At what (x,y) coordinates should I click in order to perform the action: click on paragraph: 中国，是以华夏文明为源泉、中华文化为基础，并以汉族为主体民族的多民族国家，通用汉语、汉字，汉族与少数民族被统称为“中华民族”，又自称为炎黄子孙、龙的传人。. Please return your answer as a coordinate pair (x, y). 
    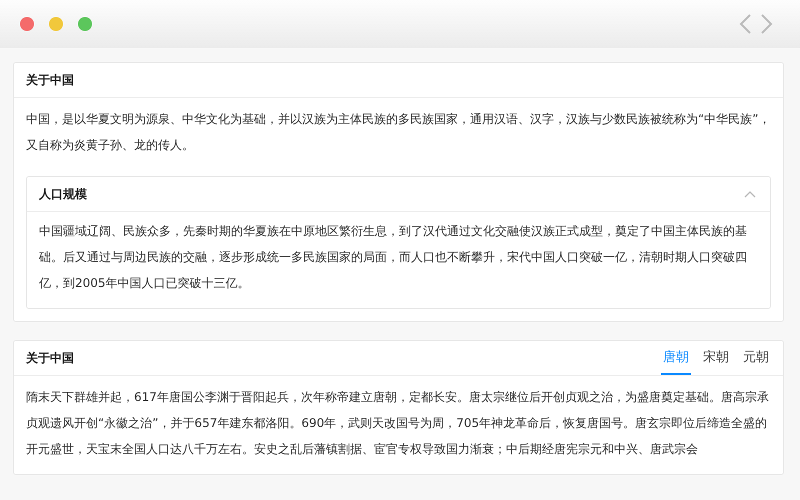
    Looking at the image, I should click on (398, 132).